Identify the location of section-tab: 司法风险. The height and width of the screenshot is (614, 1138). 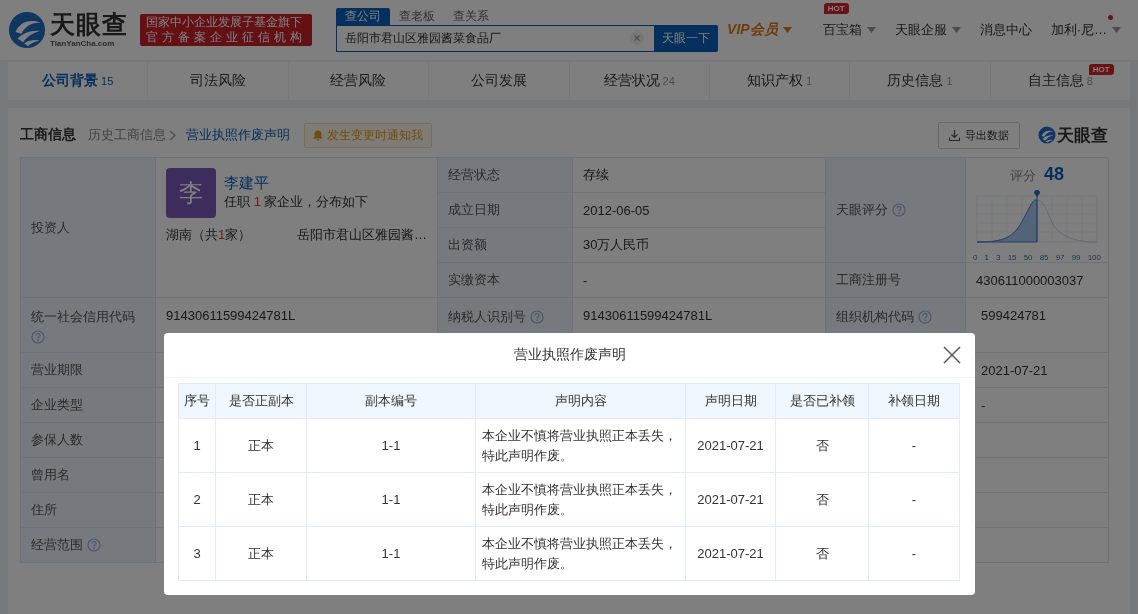
(218, 81).